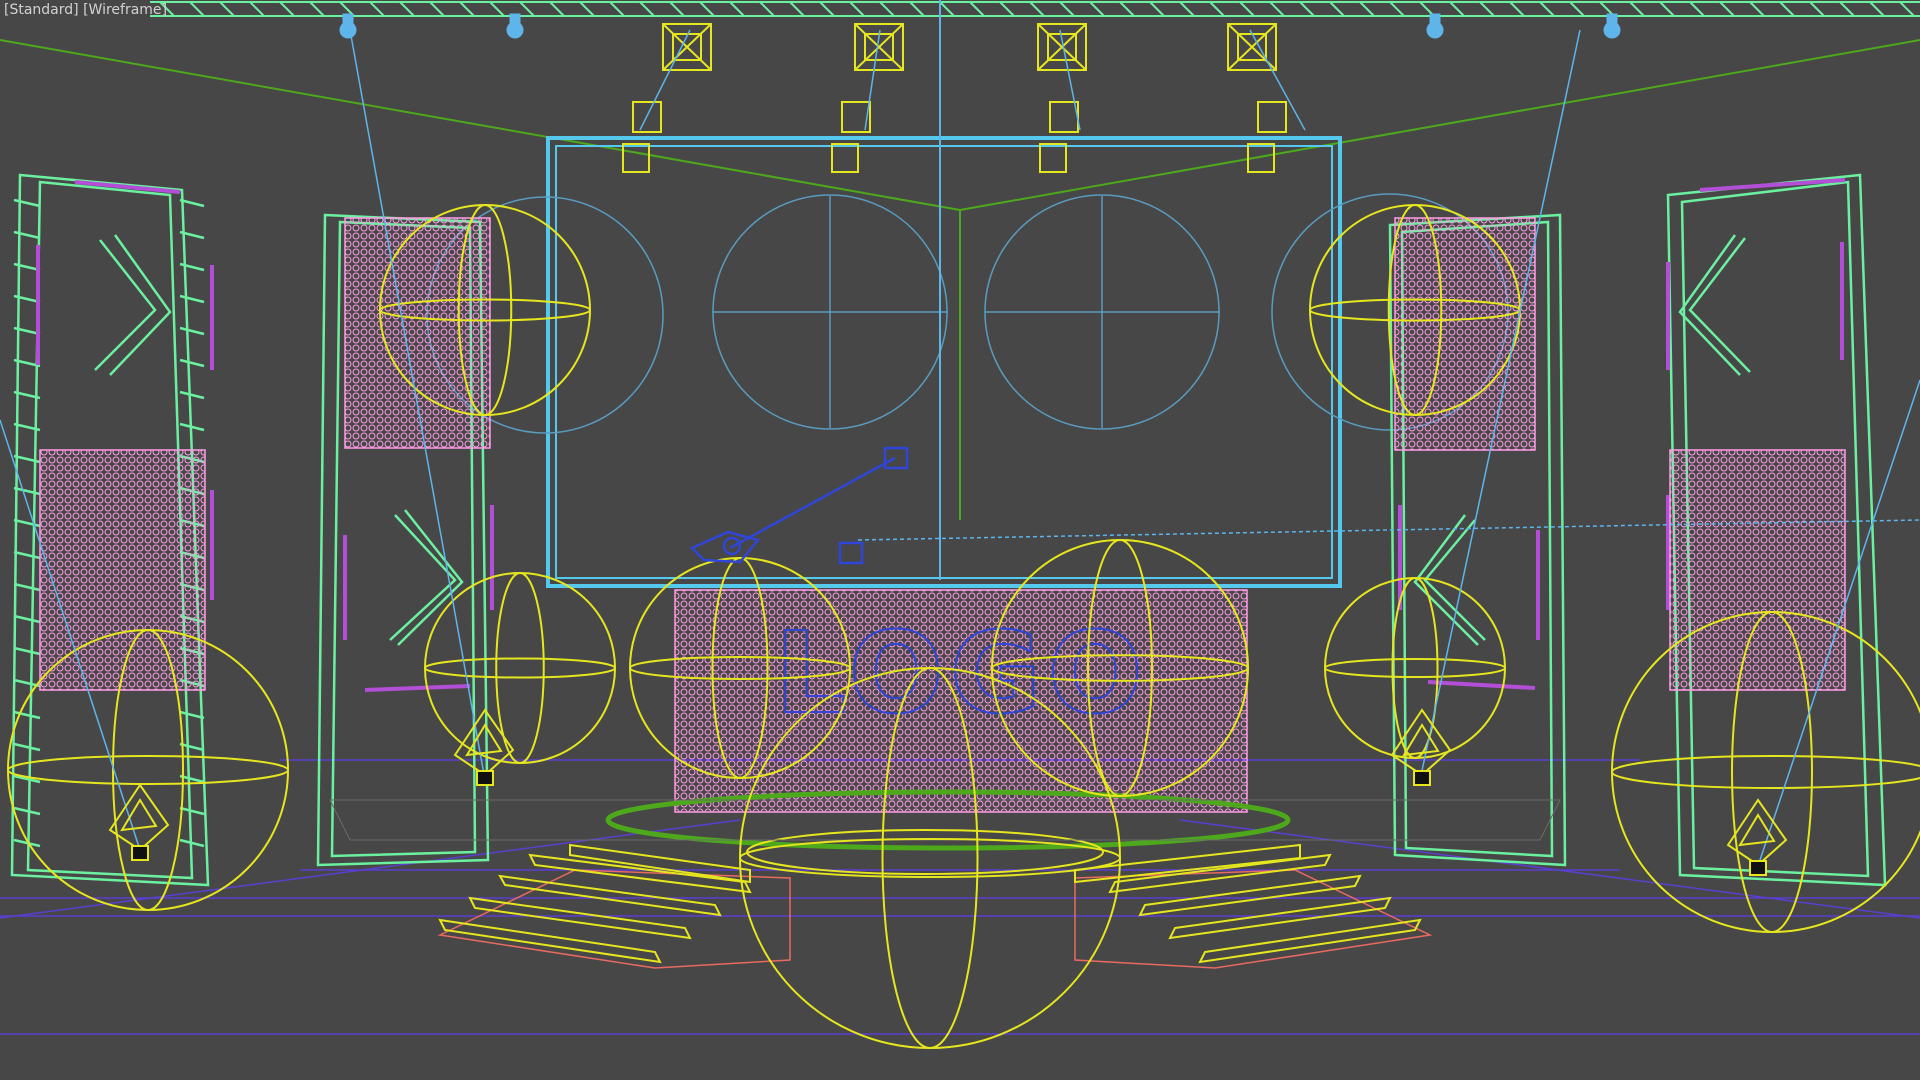 The width and height of the screenshot is (1920, 1080). I want to click on viewport-label-mid: ] [, so click(81, 10).